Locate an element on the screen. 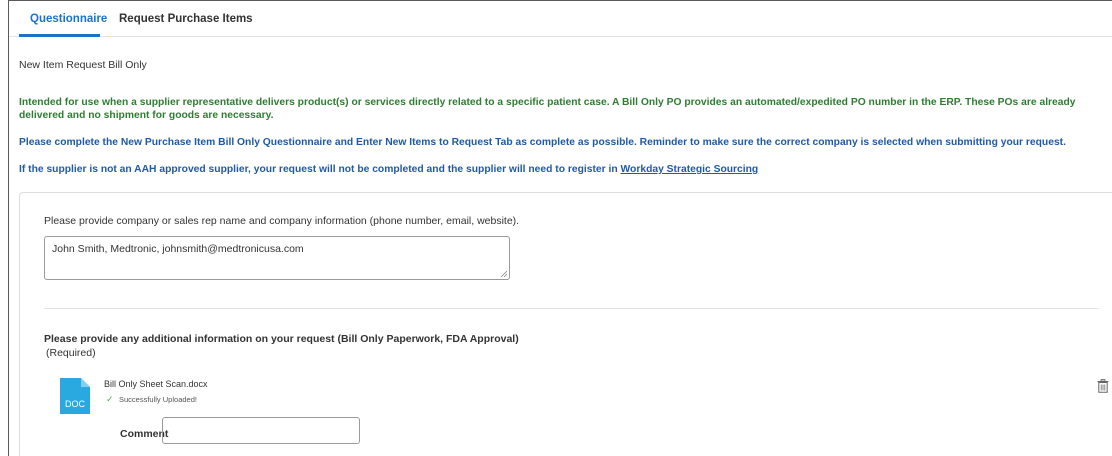 The height and width of the screenshot is (456, 1112). upload-status: Successfully Uploaded! is located at coordinates (158, 399).